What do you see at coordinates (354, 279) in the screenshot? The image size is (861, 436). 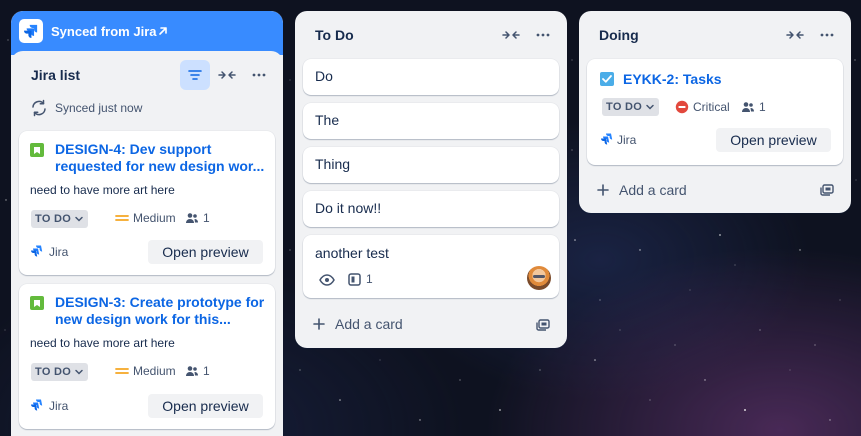 I see `attachment-board-icon` at bounding box center [354, 279].